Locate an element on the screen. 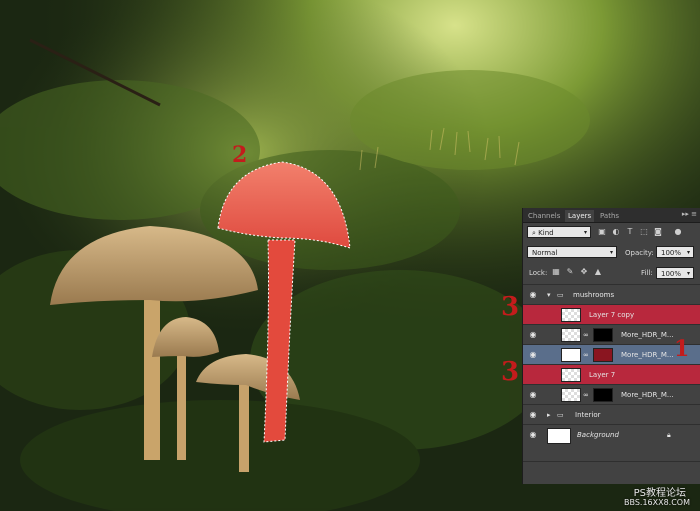 The image size is (700, 511). panel-menu-icon: ▸▸ ≡ is located at coordinates (689, 214).